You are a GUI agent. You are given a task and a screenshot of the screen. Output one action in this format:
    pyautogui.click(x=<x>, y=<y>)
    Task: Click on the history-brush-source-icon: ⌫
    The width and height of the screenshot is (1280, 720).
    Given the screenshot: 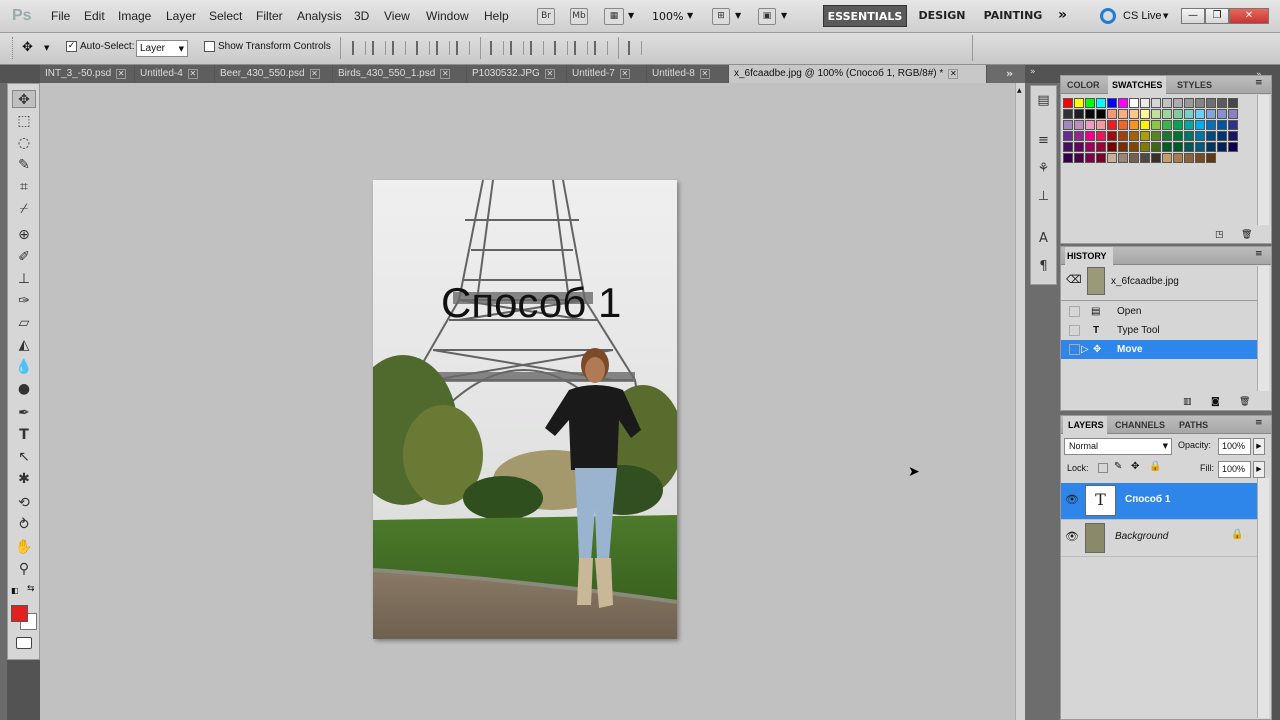 What is the action you would take?
    pyautogui.click(x=1074, y=279)
    